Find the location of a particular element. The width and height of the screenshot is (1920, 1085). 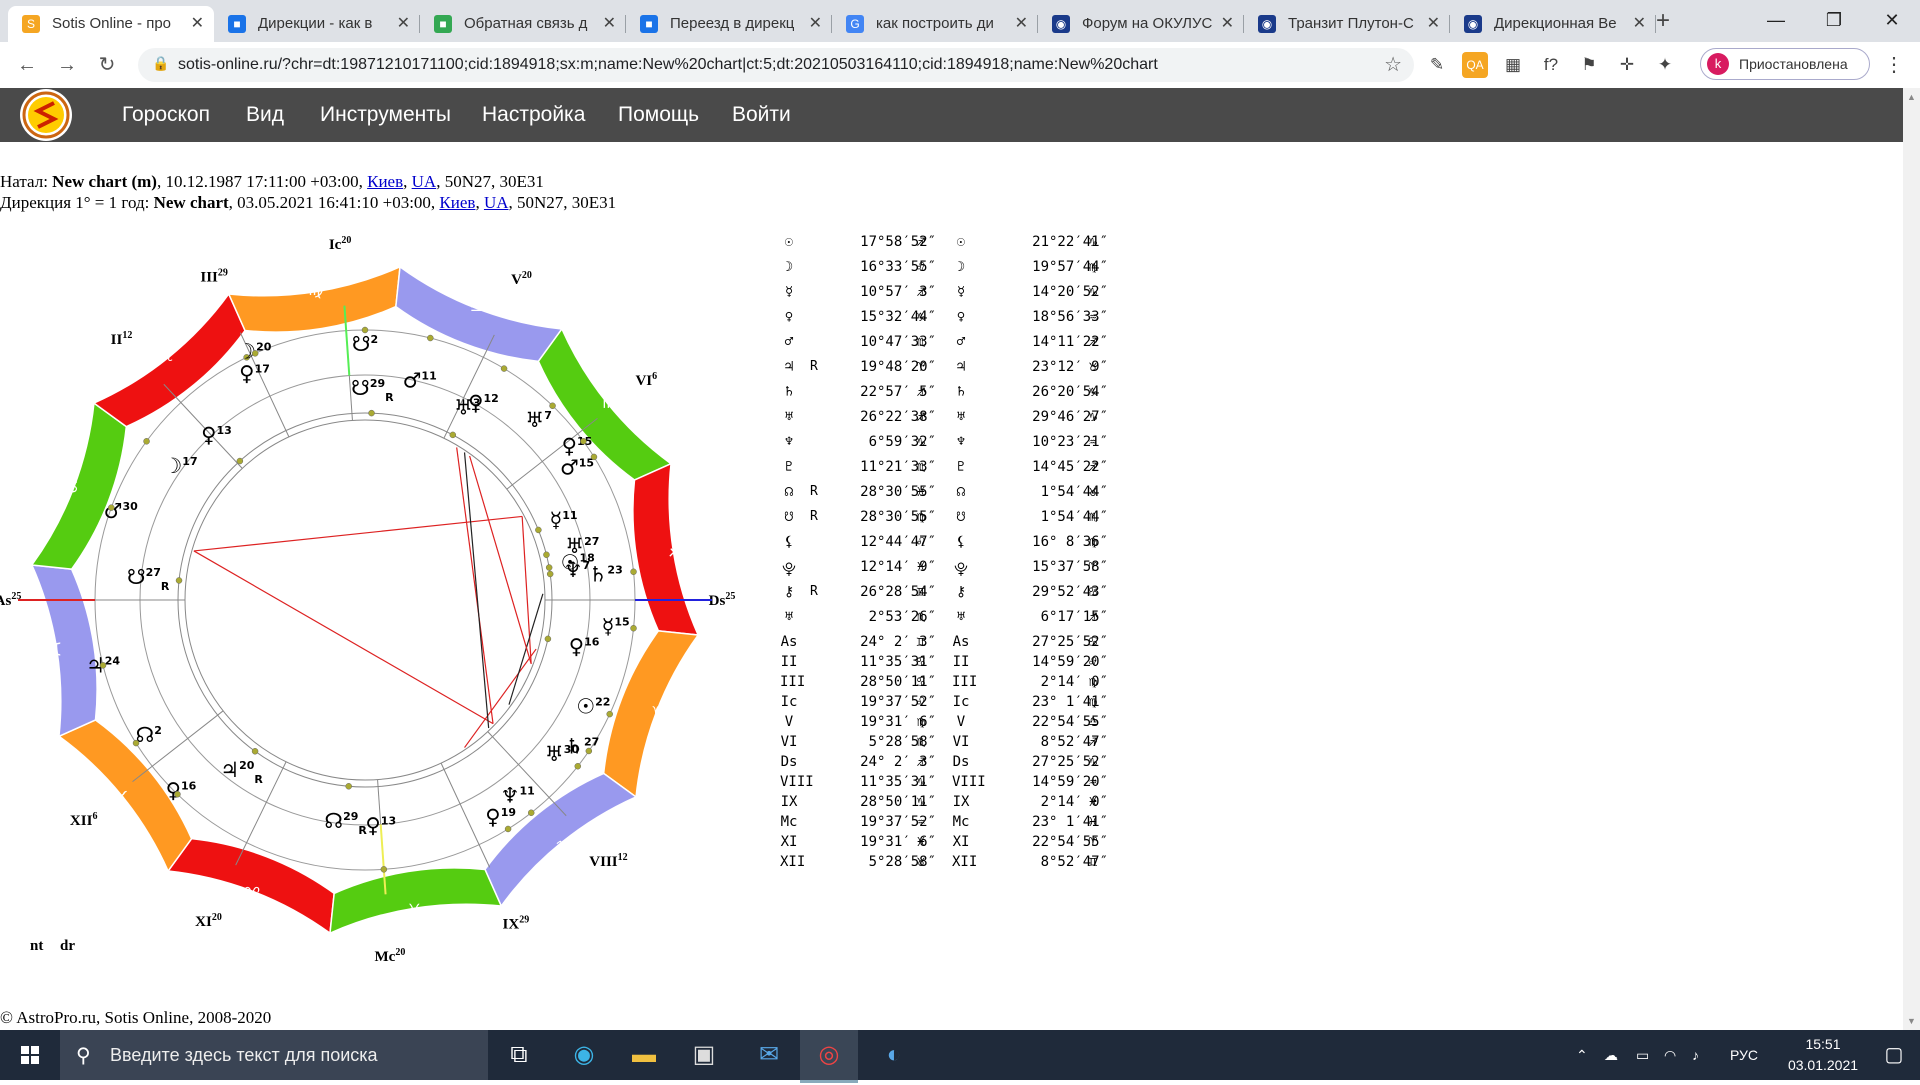

planet-icon: ☋29R is located at coordinates (372, 390).